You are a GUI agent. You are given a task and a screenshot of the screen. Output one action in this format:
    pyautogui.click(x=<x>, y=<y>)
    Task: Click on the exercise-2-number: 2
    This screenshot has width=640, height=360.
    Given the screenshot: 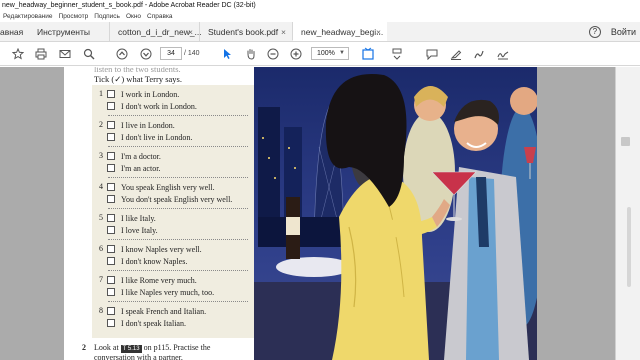 What is the action you would take?
    pyautogui.click(x=84, y=347)
    